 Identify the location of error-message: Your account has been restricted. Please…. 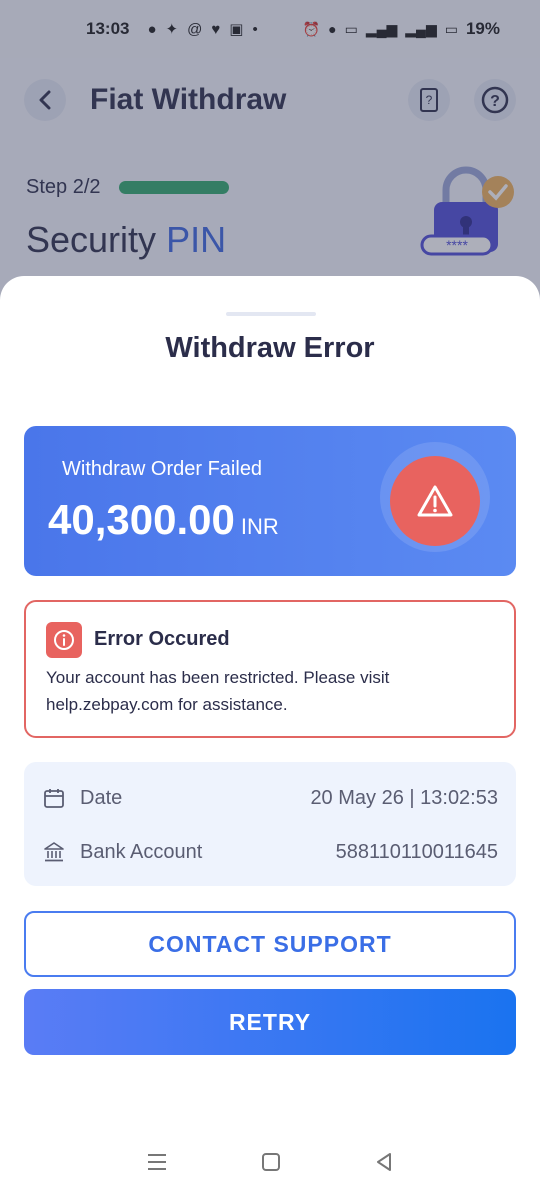
(218, 691).